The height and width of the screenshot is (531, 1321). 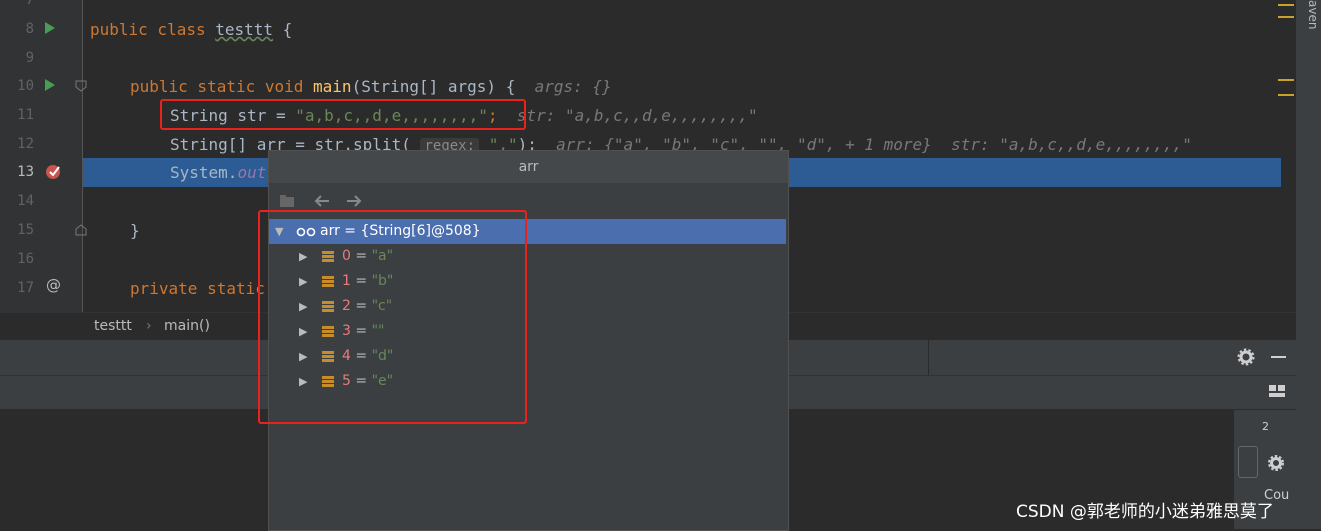 I want to click on line-number: 10, so click(x=25, y=86).